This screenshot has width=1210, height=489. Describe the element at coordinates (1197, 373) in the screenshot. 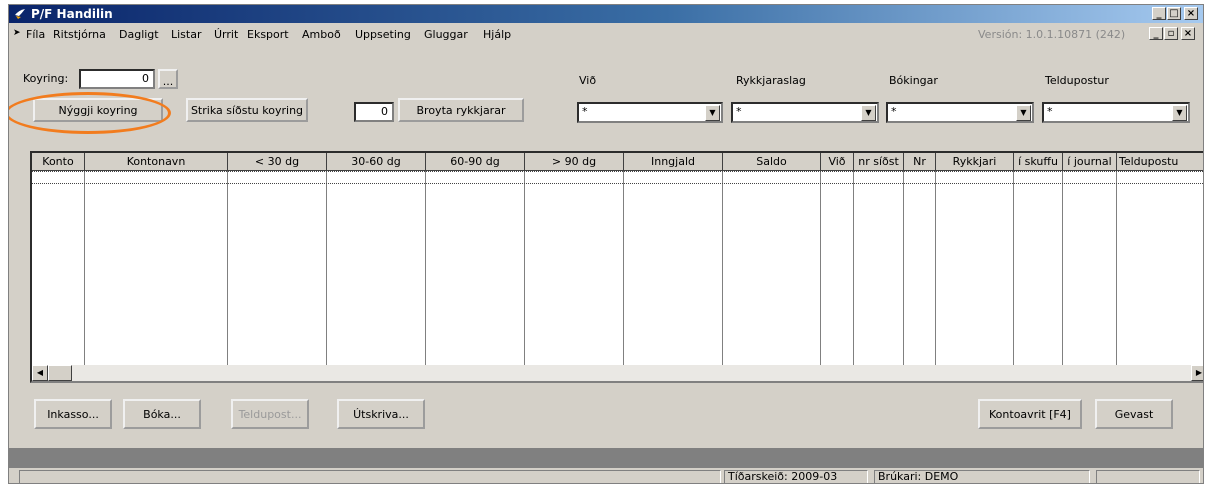

I see `scroll-right-icon: ▶` at that location.